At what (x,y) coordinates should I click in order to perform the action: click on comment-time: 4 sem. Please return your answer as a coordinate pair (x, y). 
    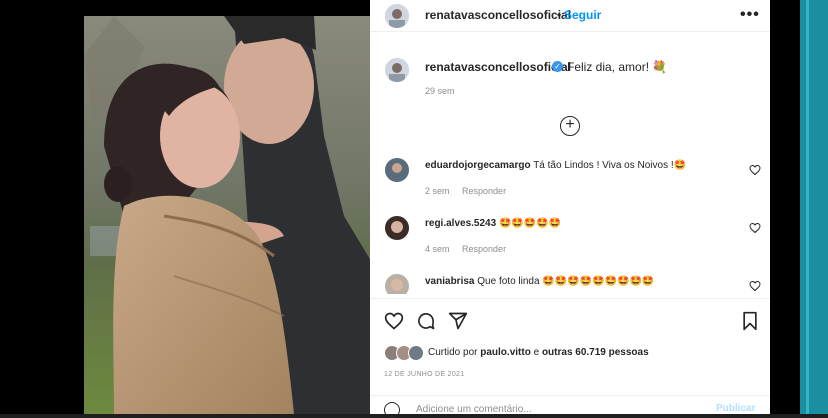
    Looking at the image, I should click on (437, 249).